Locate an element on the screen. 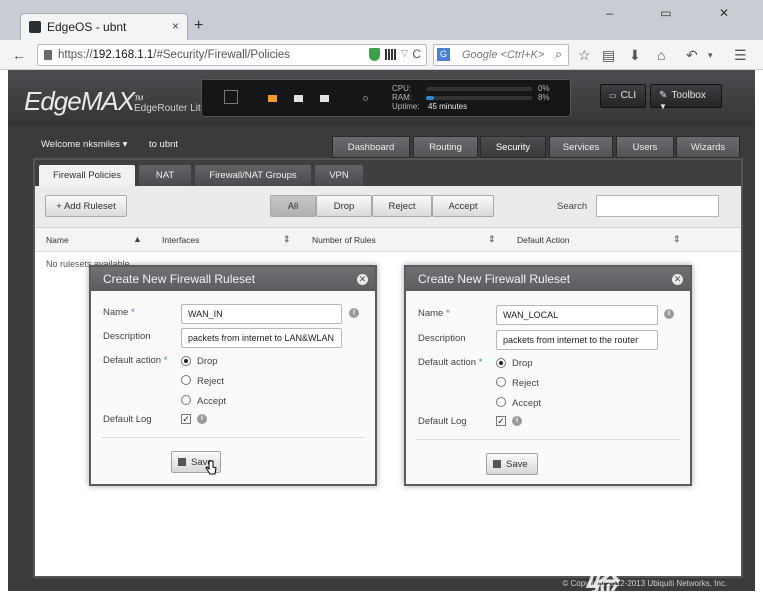 Image resolution: width=763 pixels, height=608 pixels. tab-security: Security is located at coordinates (513, 147).